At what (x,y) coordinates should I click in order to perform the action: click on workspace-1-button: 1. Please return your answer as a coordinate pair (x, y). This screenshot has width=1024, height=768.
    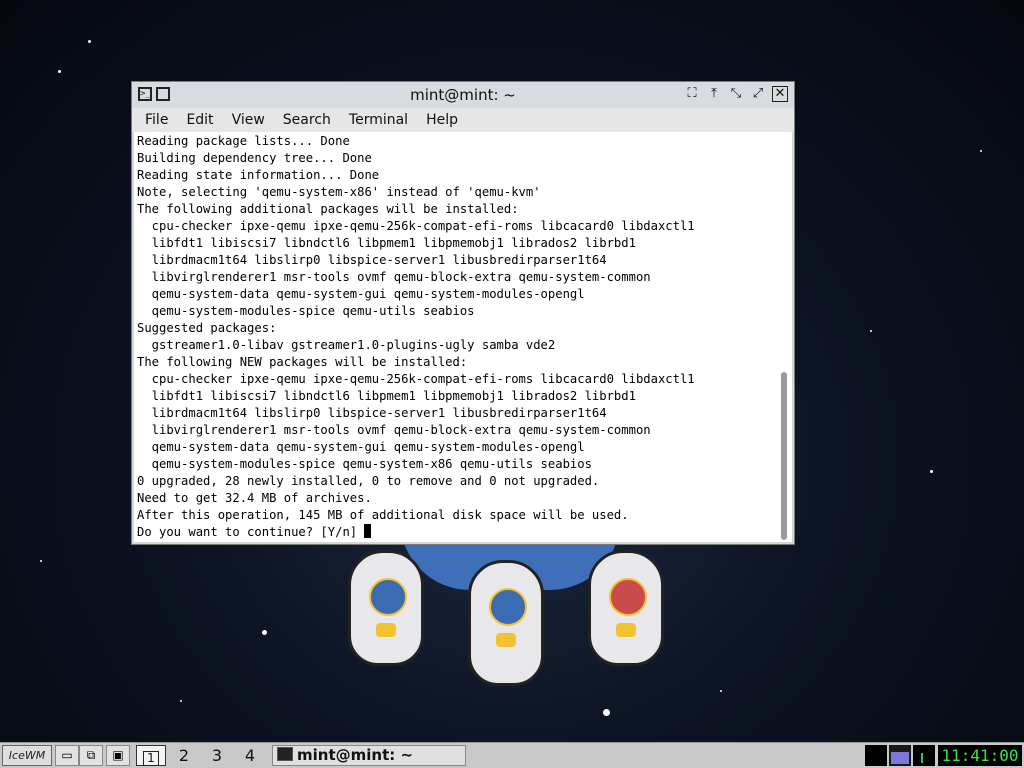
    Looking at the image, I should click on (151, 755).